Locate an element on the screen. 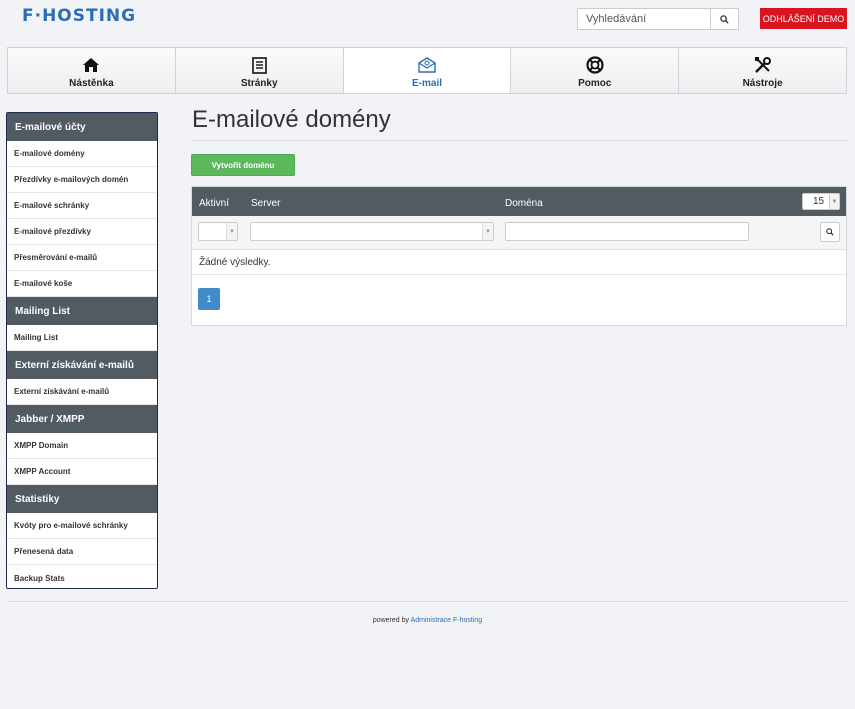 The height and width of the screenshot is (709, 855). tab-label: Nástroje is located at coordinates (762, 83).